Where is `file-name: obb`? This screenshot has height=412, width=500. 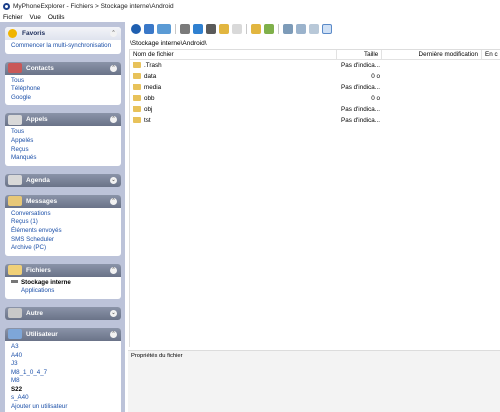
file-name: obb is located at coordinates (149, 98).